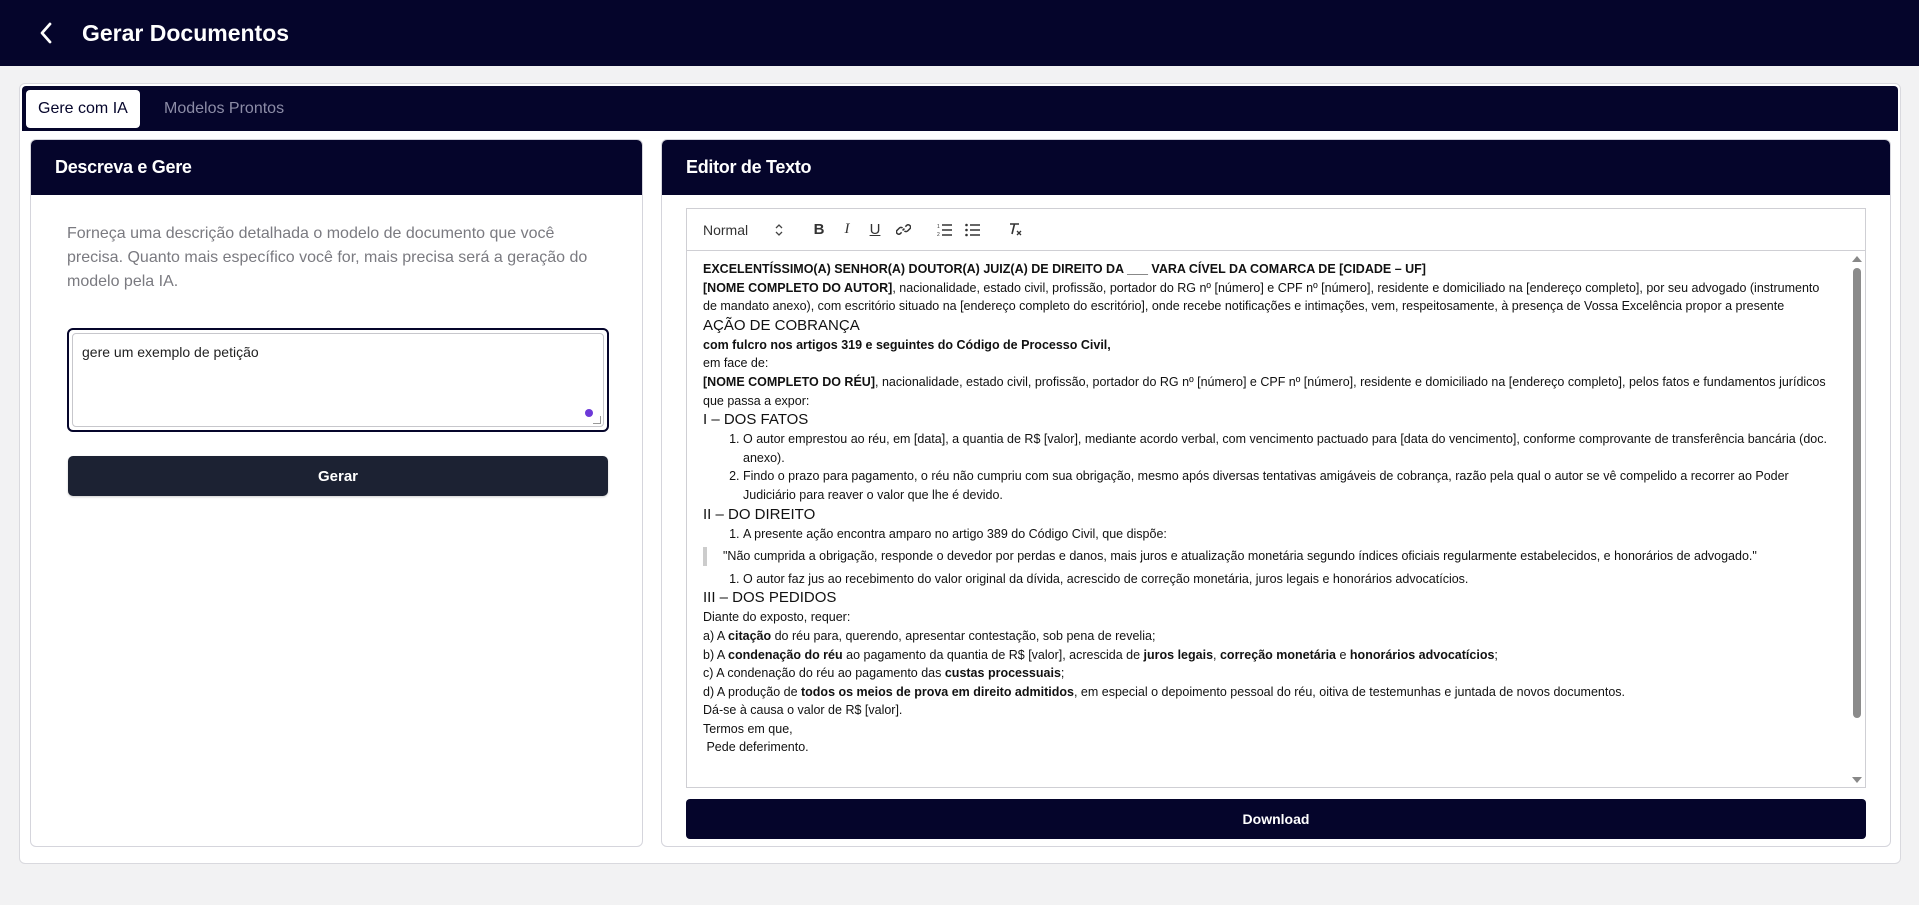  Describe the element at coordinates (1276, 167) in the screenshot. I see `editor-panel-title: Editor de Texto` at that location.